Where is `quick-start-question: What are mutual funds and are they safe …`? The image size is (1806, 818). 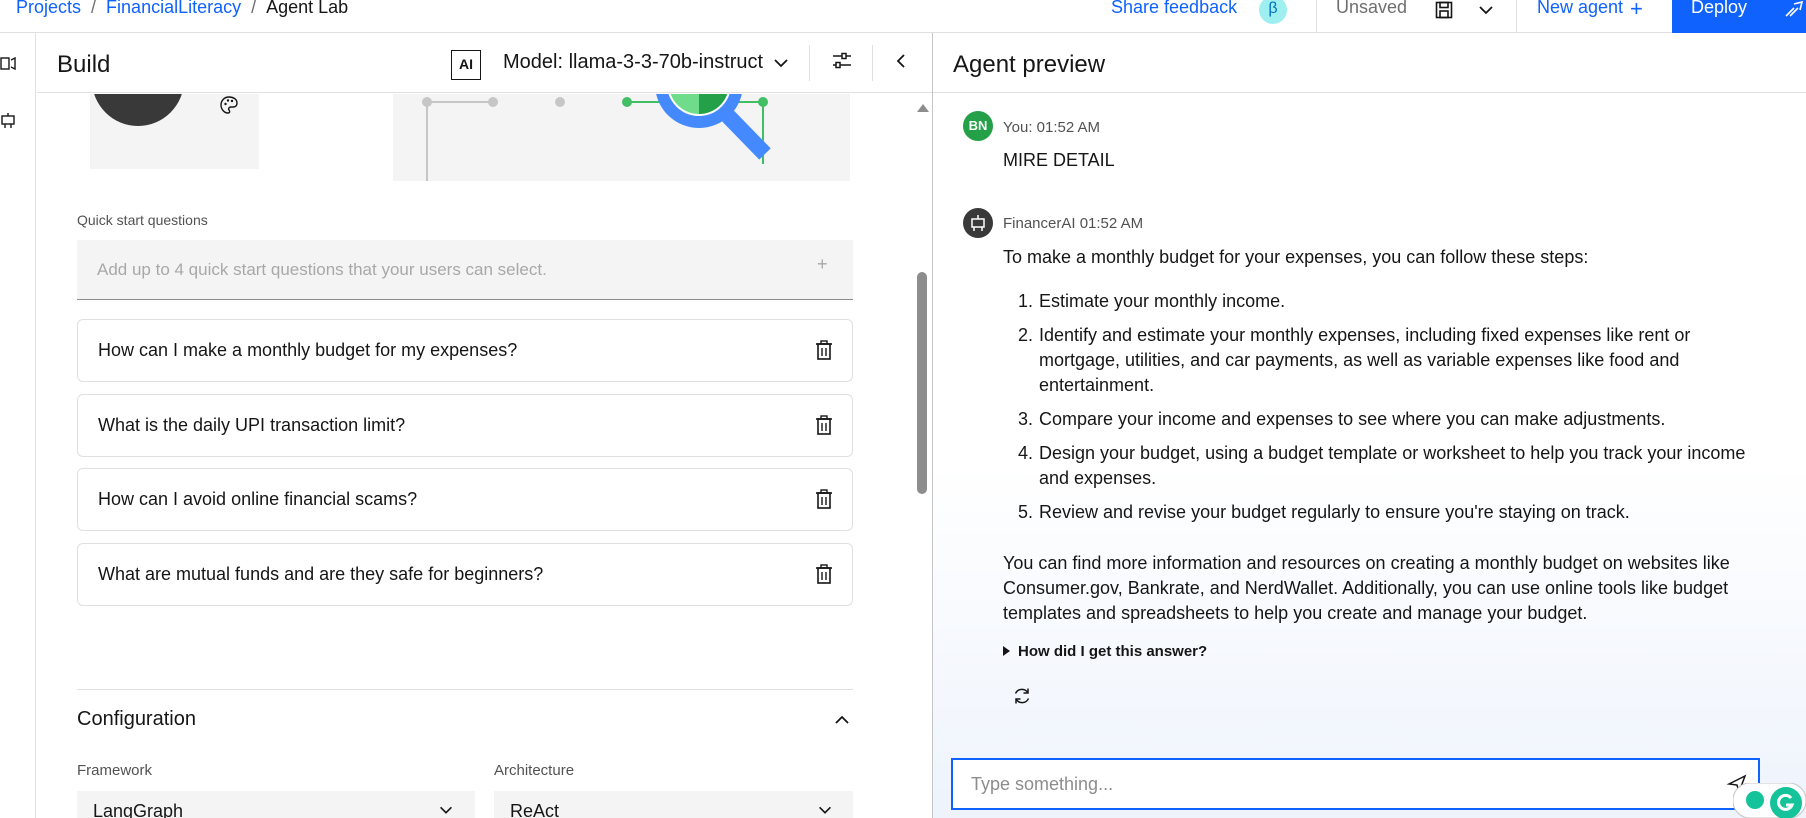 quick-start-question: What are mutual funds and are they safe … is located at coordinates (465, 574).